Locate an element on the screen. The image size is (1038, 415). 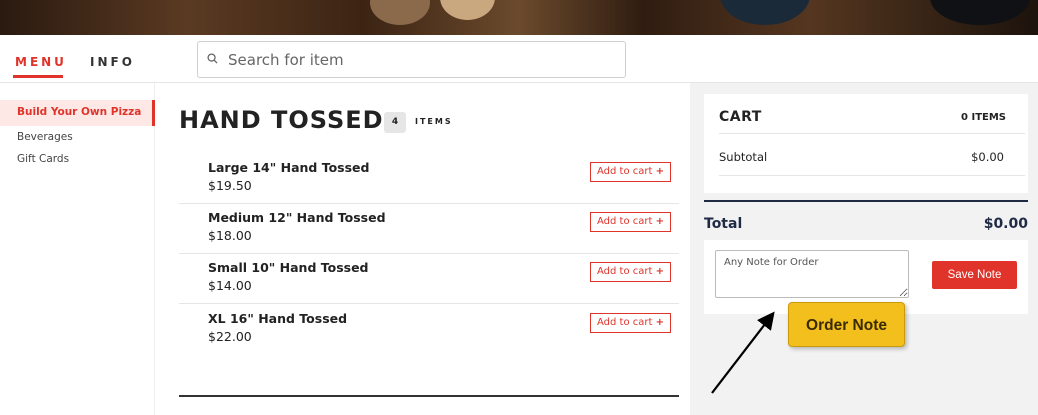
cart-summary: CART 0 ITEMS Subtotal $0.00 is located at coordinates (866, 143).